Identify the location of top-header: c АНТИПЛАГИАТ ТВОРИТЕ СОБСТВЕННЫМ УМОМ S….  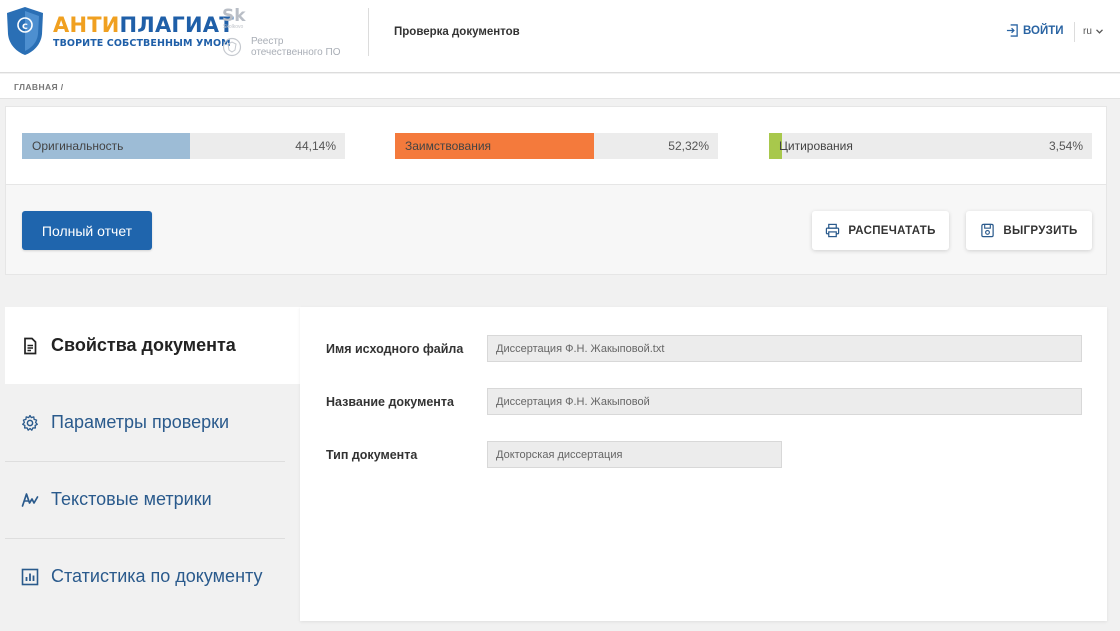
(560, 36).